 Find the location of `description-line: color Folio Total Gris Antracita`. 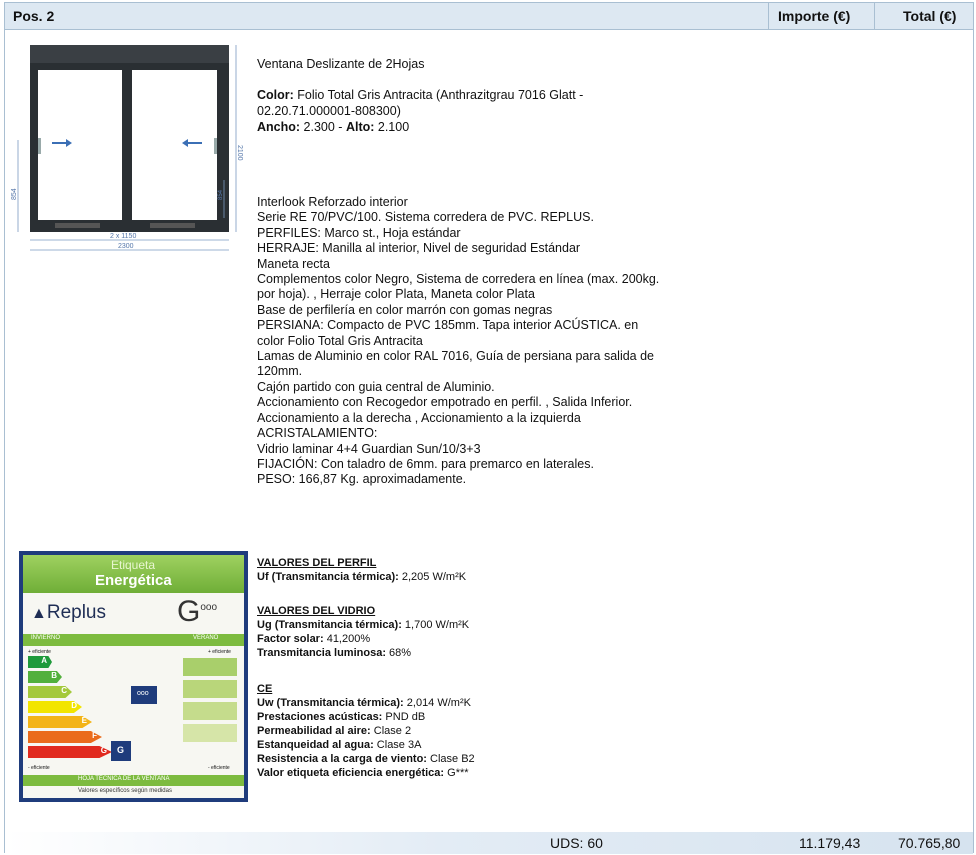

description-line: color Folio Total Gris Antracita is located at coordinates (340, 340).